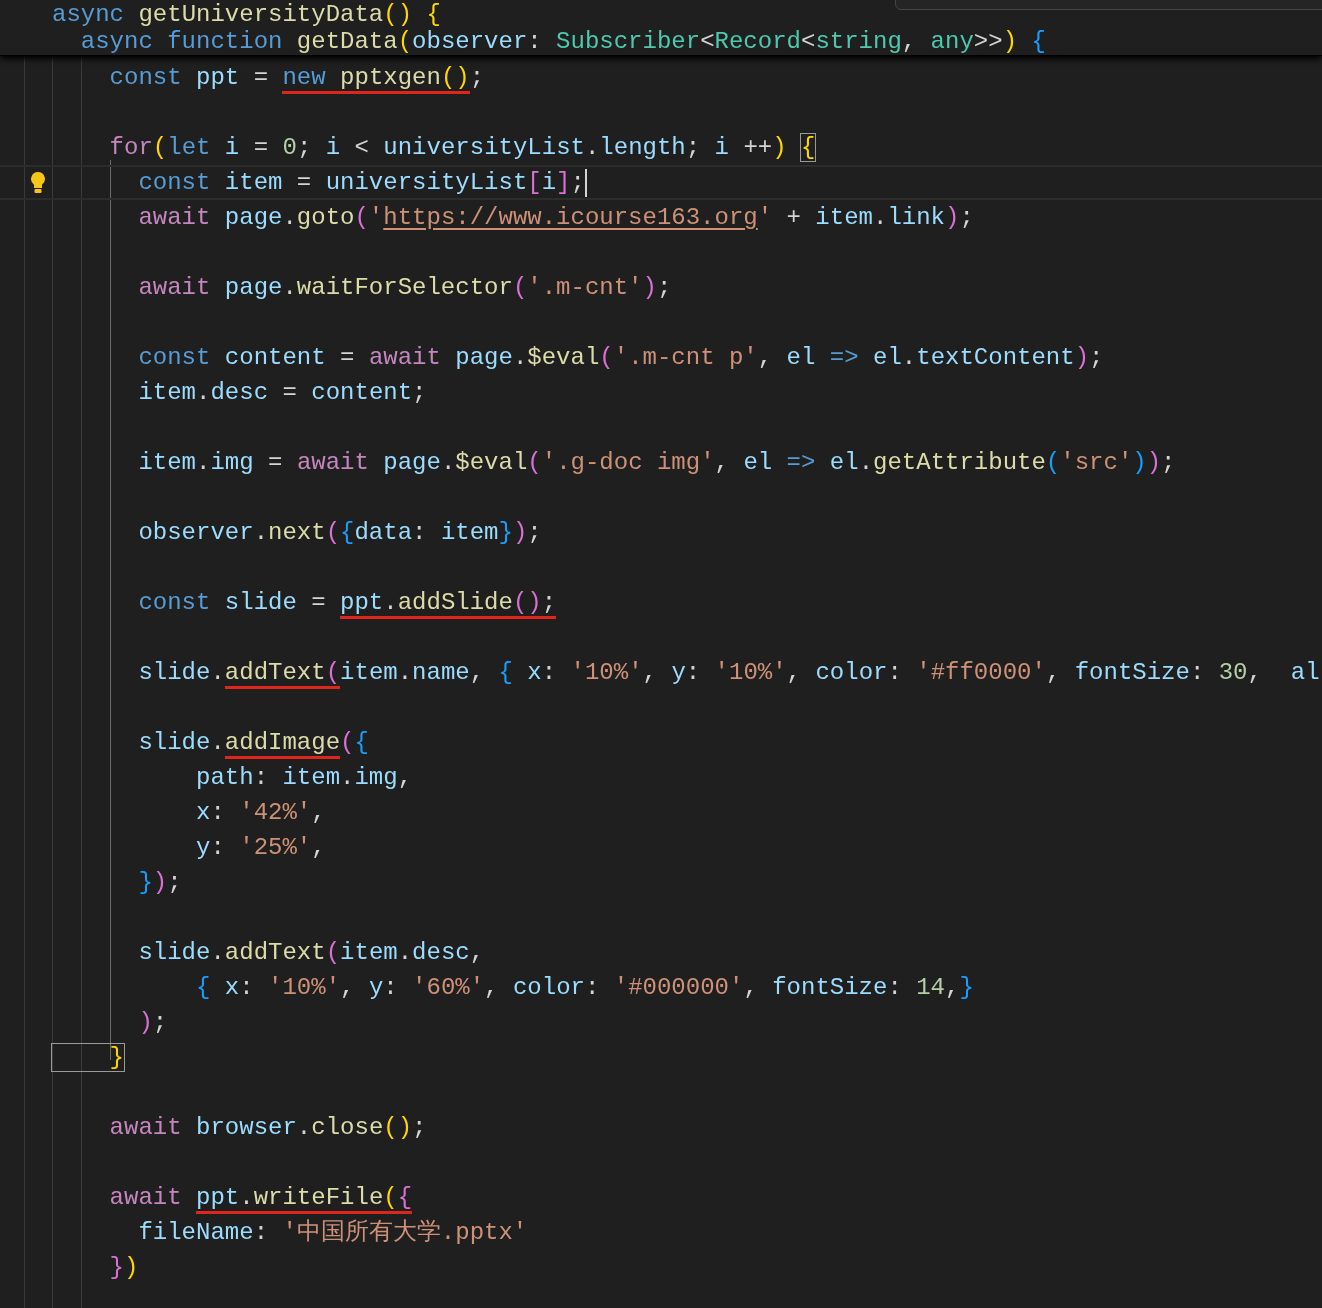  I want to click on code-line: });, so click(159, 882).